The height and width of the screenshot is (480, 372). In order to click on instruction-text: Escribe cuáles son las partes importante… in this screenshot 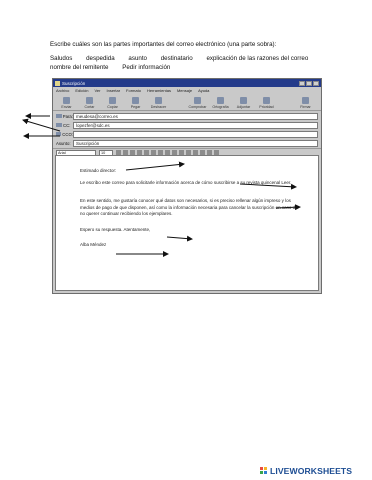, I will do `click(163, 44)`.